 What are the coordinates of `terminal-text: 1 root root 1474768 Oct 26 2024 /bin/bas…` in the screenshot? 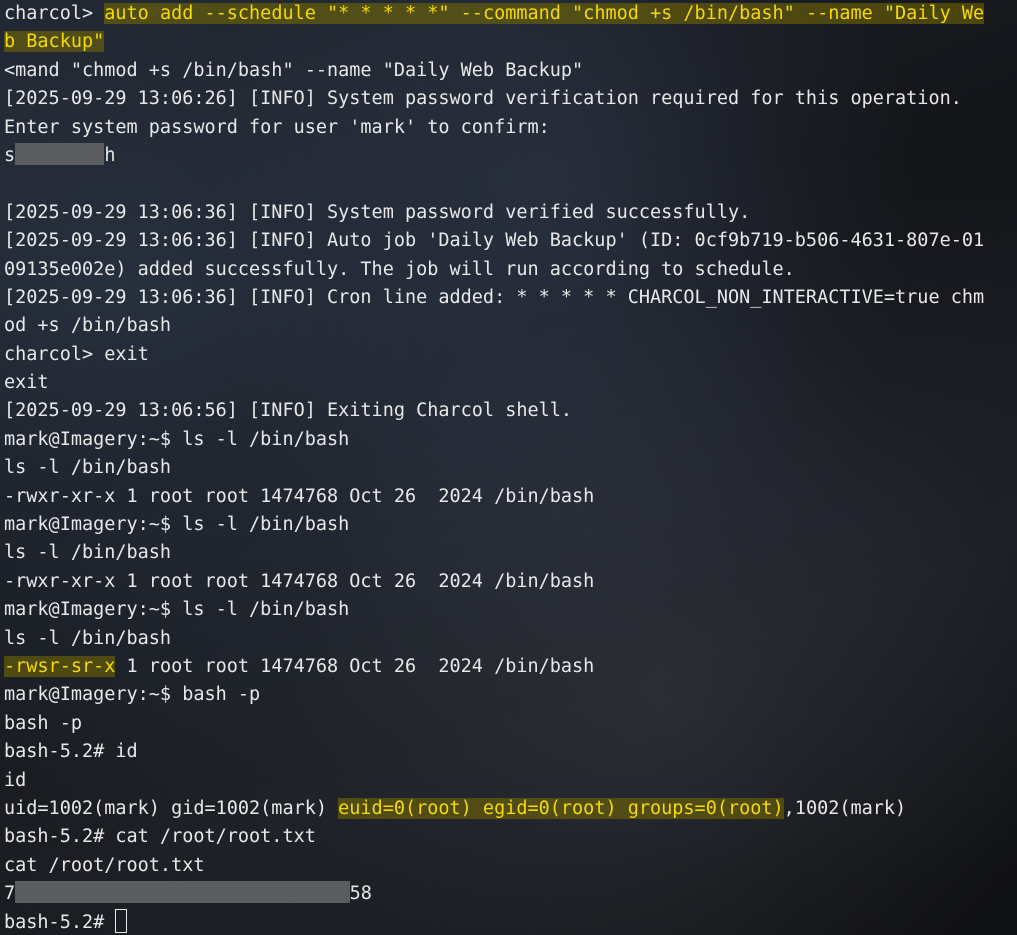 It's located at (355, 666).